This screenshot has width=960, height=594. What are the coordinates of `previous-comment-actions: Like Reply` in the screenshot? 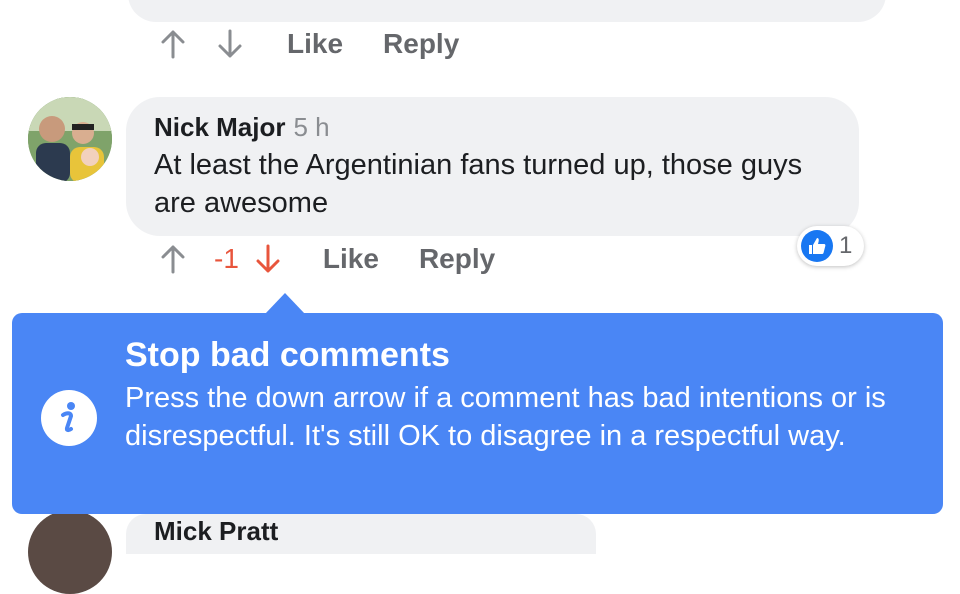 It's located at (308, 44).